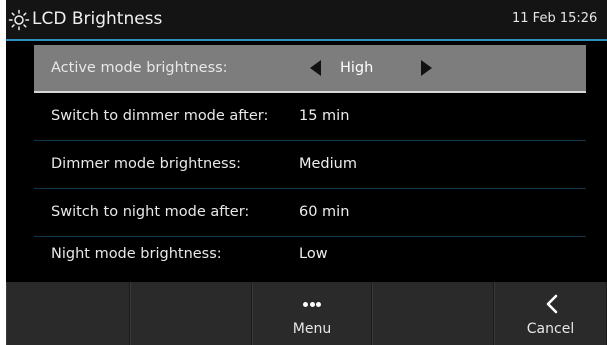 This screenshot has width=607, height=345. I want to click on setting-label: Dimmer mode brightness:, so click(146, 164).